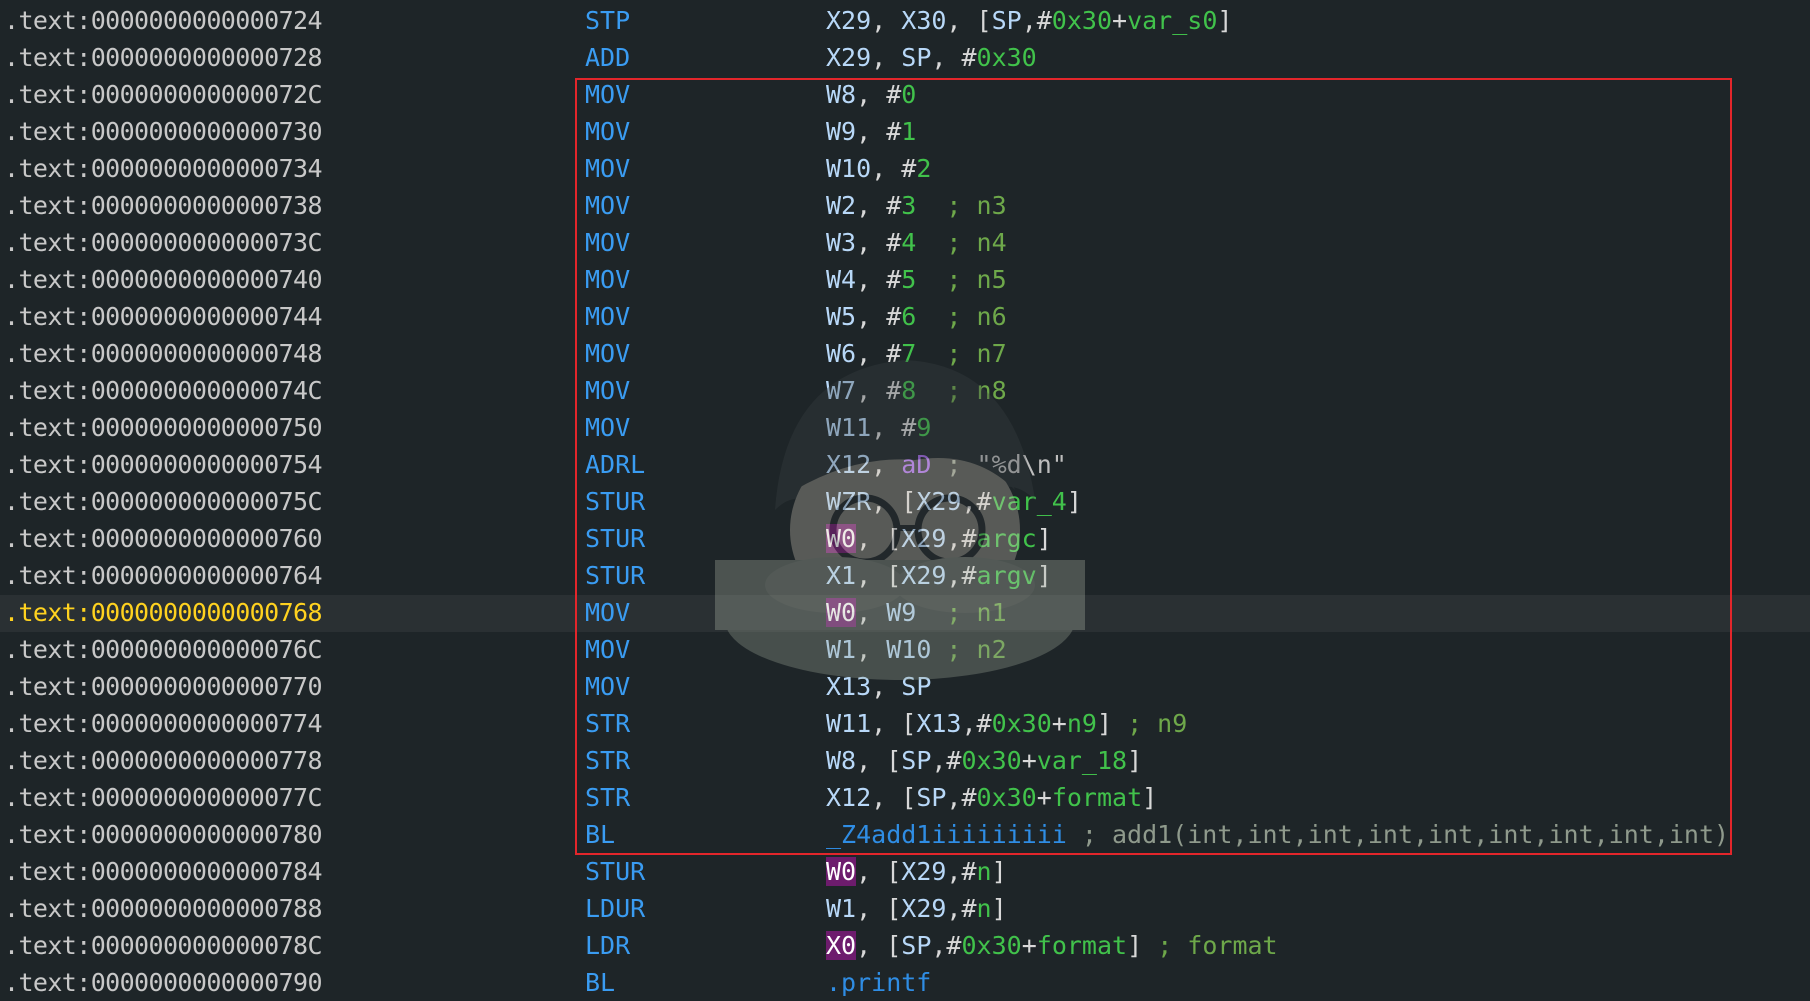 This screenshot has height=1001, width=1810. I want to click on address-label: .text:0000000000000778, so click(163, 760).